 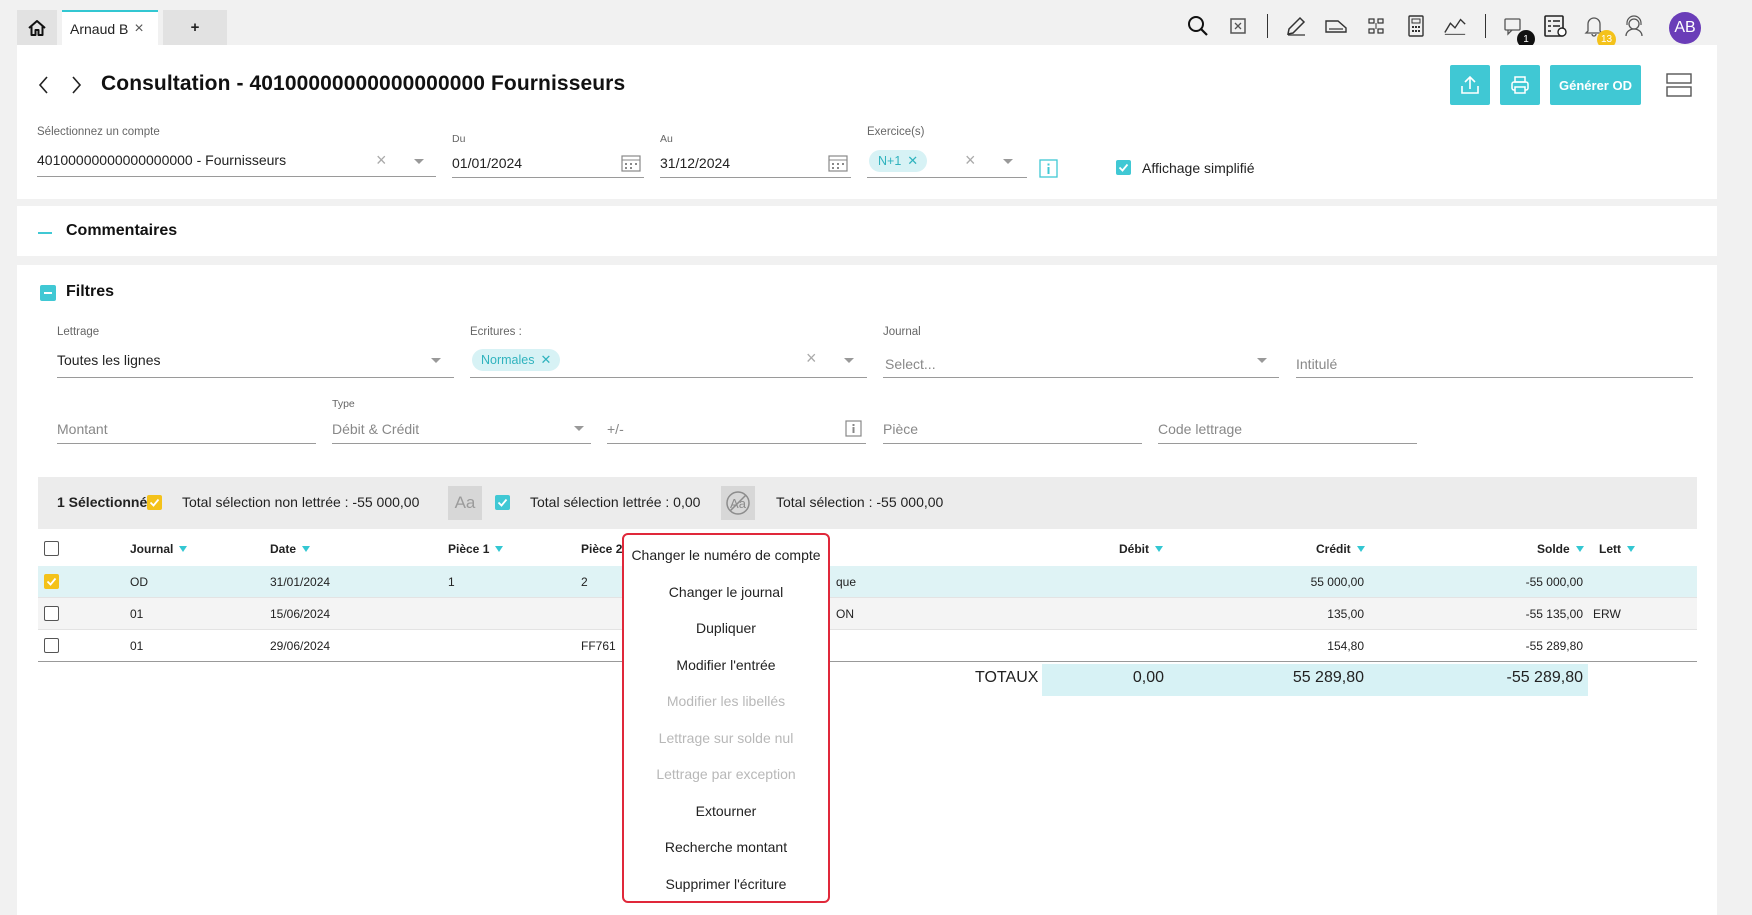 What do you see at coordinates (121, 231) in the screenshot?
I see `comments-title: Commentaires` at bounding box center [121, 231].